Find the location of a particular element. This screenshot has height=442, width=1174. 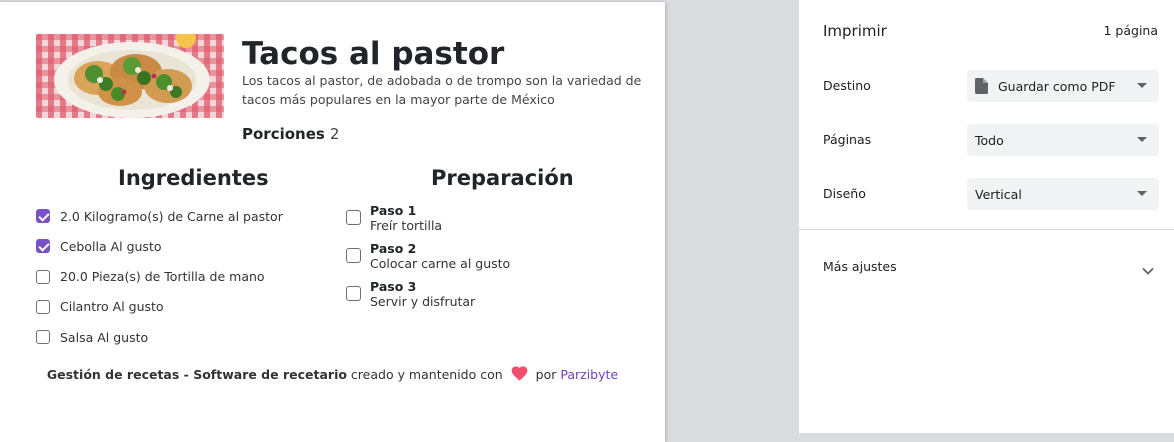

panel-divider is located at coordinates (986, 229).